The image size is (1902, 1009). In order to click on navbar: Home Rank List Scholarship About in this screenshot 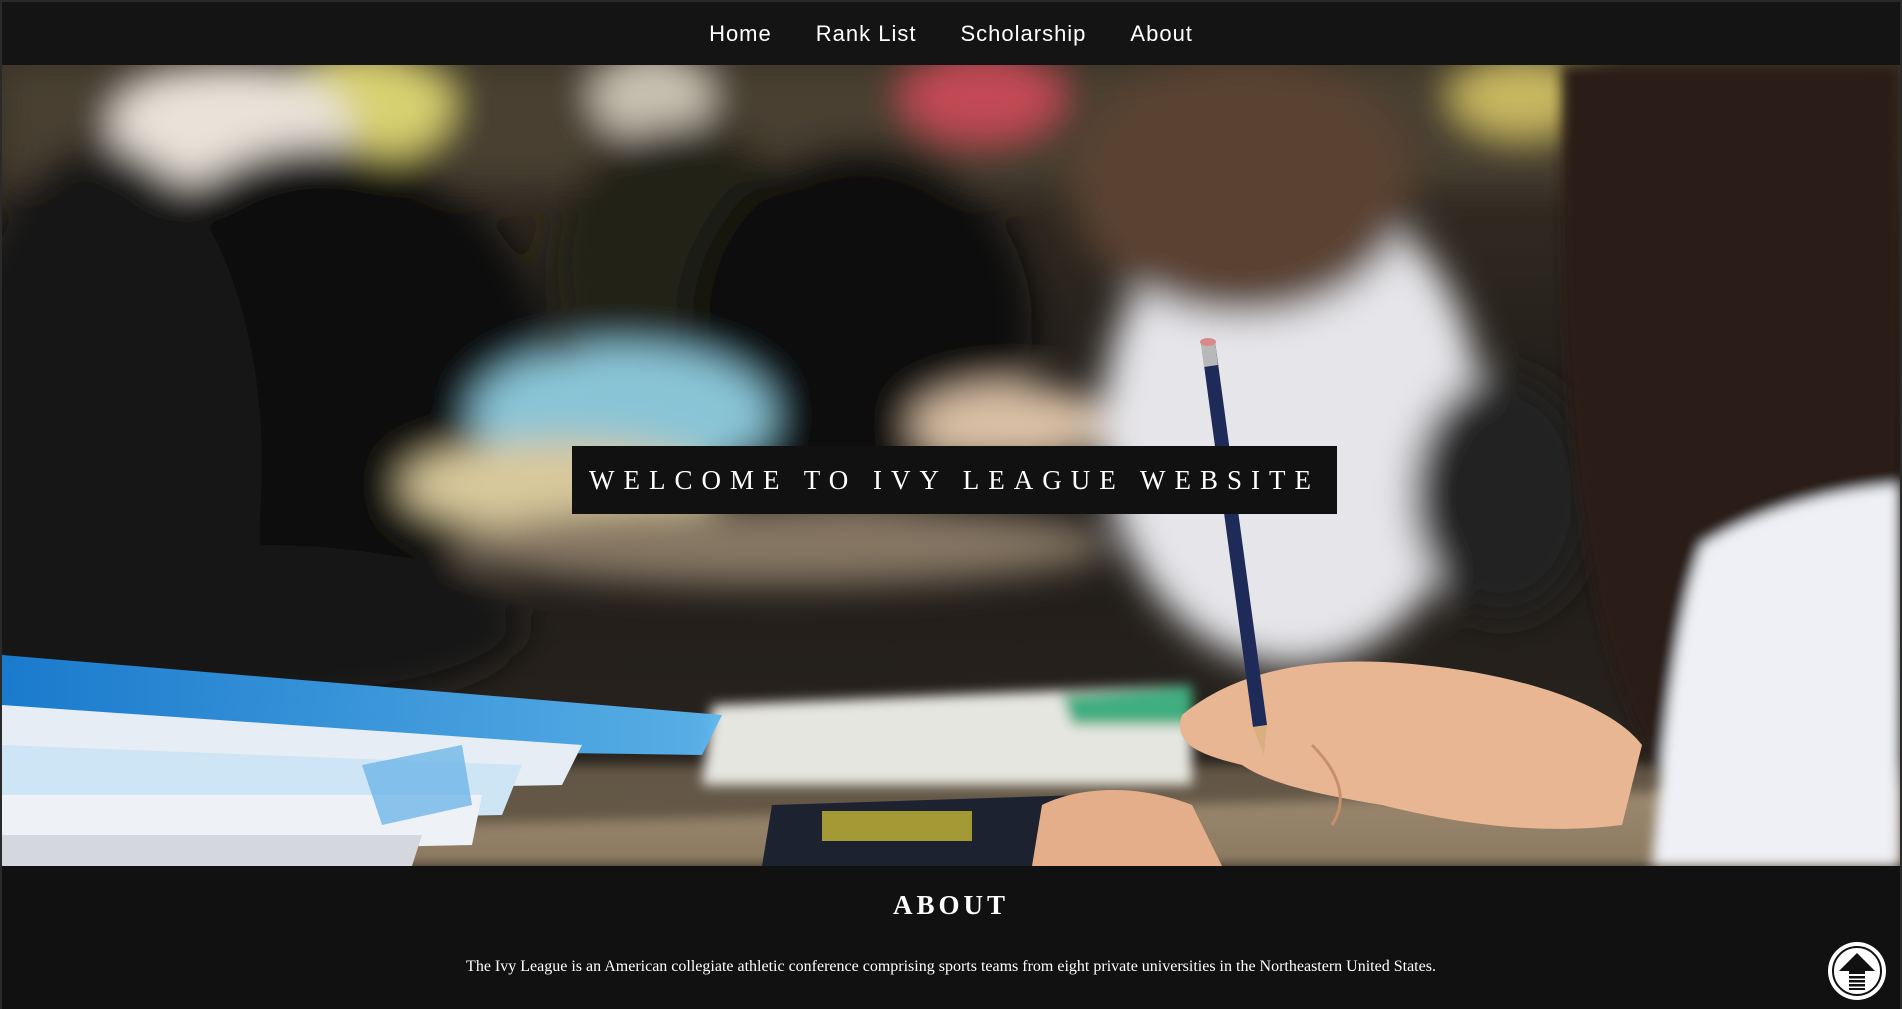, I will do `click(951, 33)`.